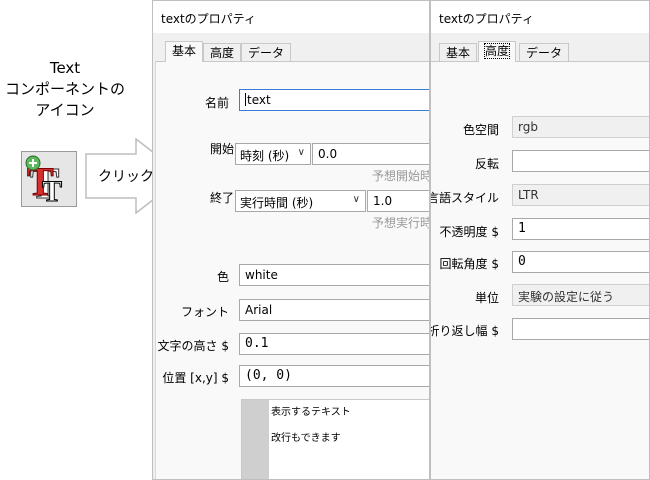 Image resolution: width=650 pixels, height=480 pixels. What do you see at coordinates (486, 298) in the screenshot?
I see `units-label: 単位` at bounding box center [486, 298].